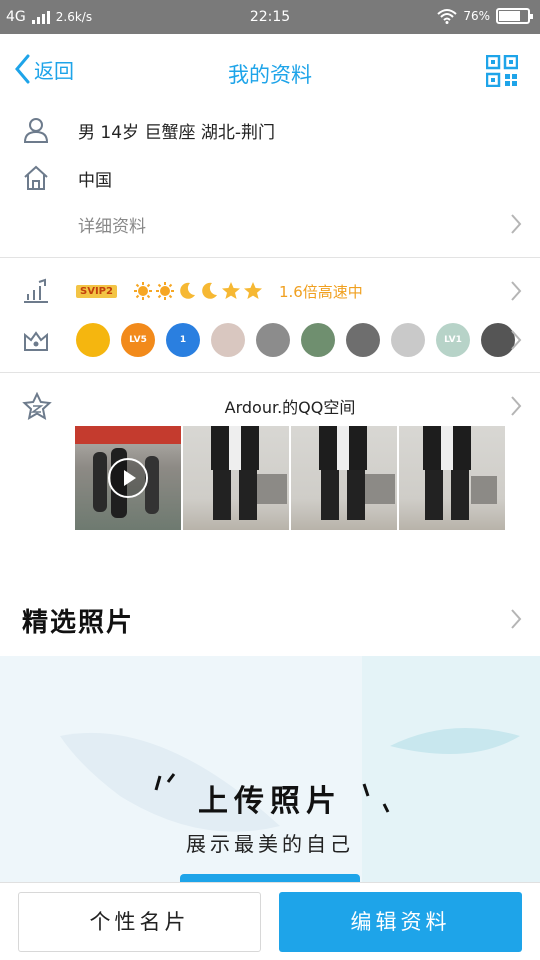 This screenshot has width=540, height=960. What do you see at coordinates (514, 16) in the screenshot?
I see `battery-icon` at bounding box center [514, 16].